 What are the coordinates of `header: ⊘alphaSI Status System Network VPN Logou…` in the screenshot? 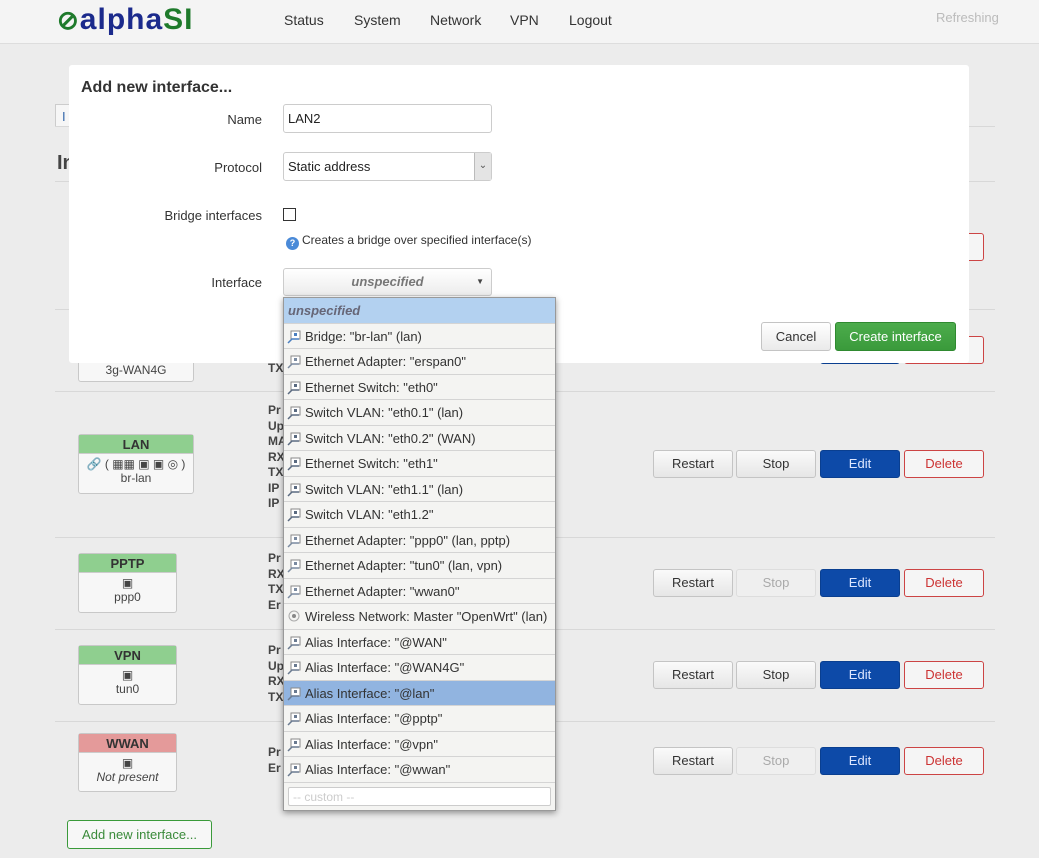 It's located at (519, 22).